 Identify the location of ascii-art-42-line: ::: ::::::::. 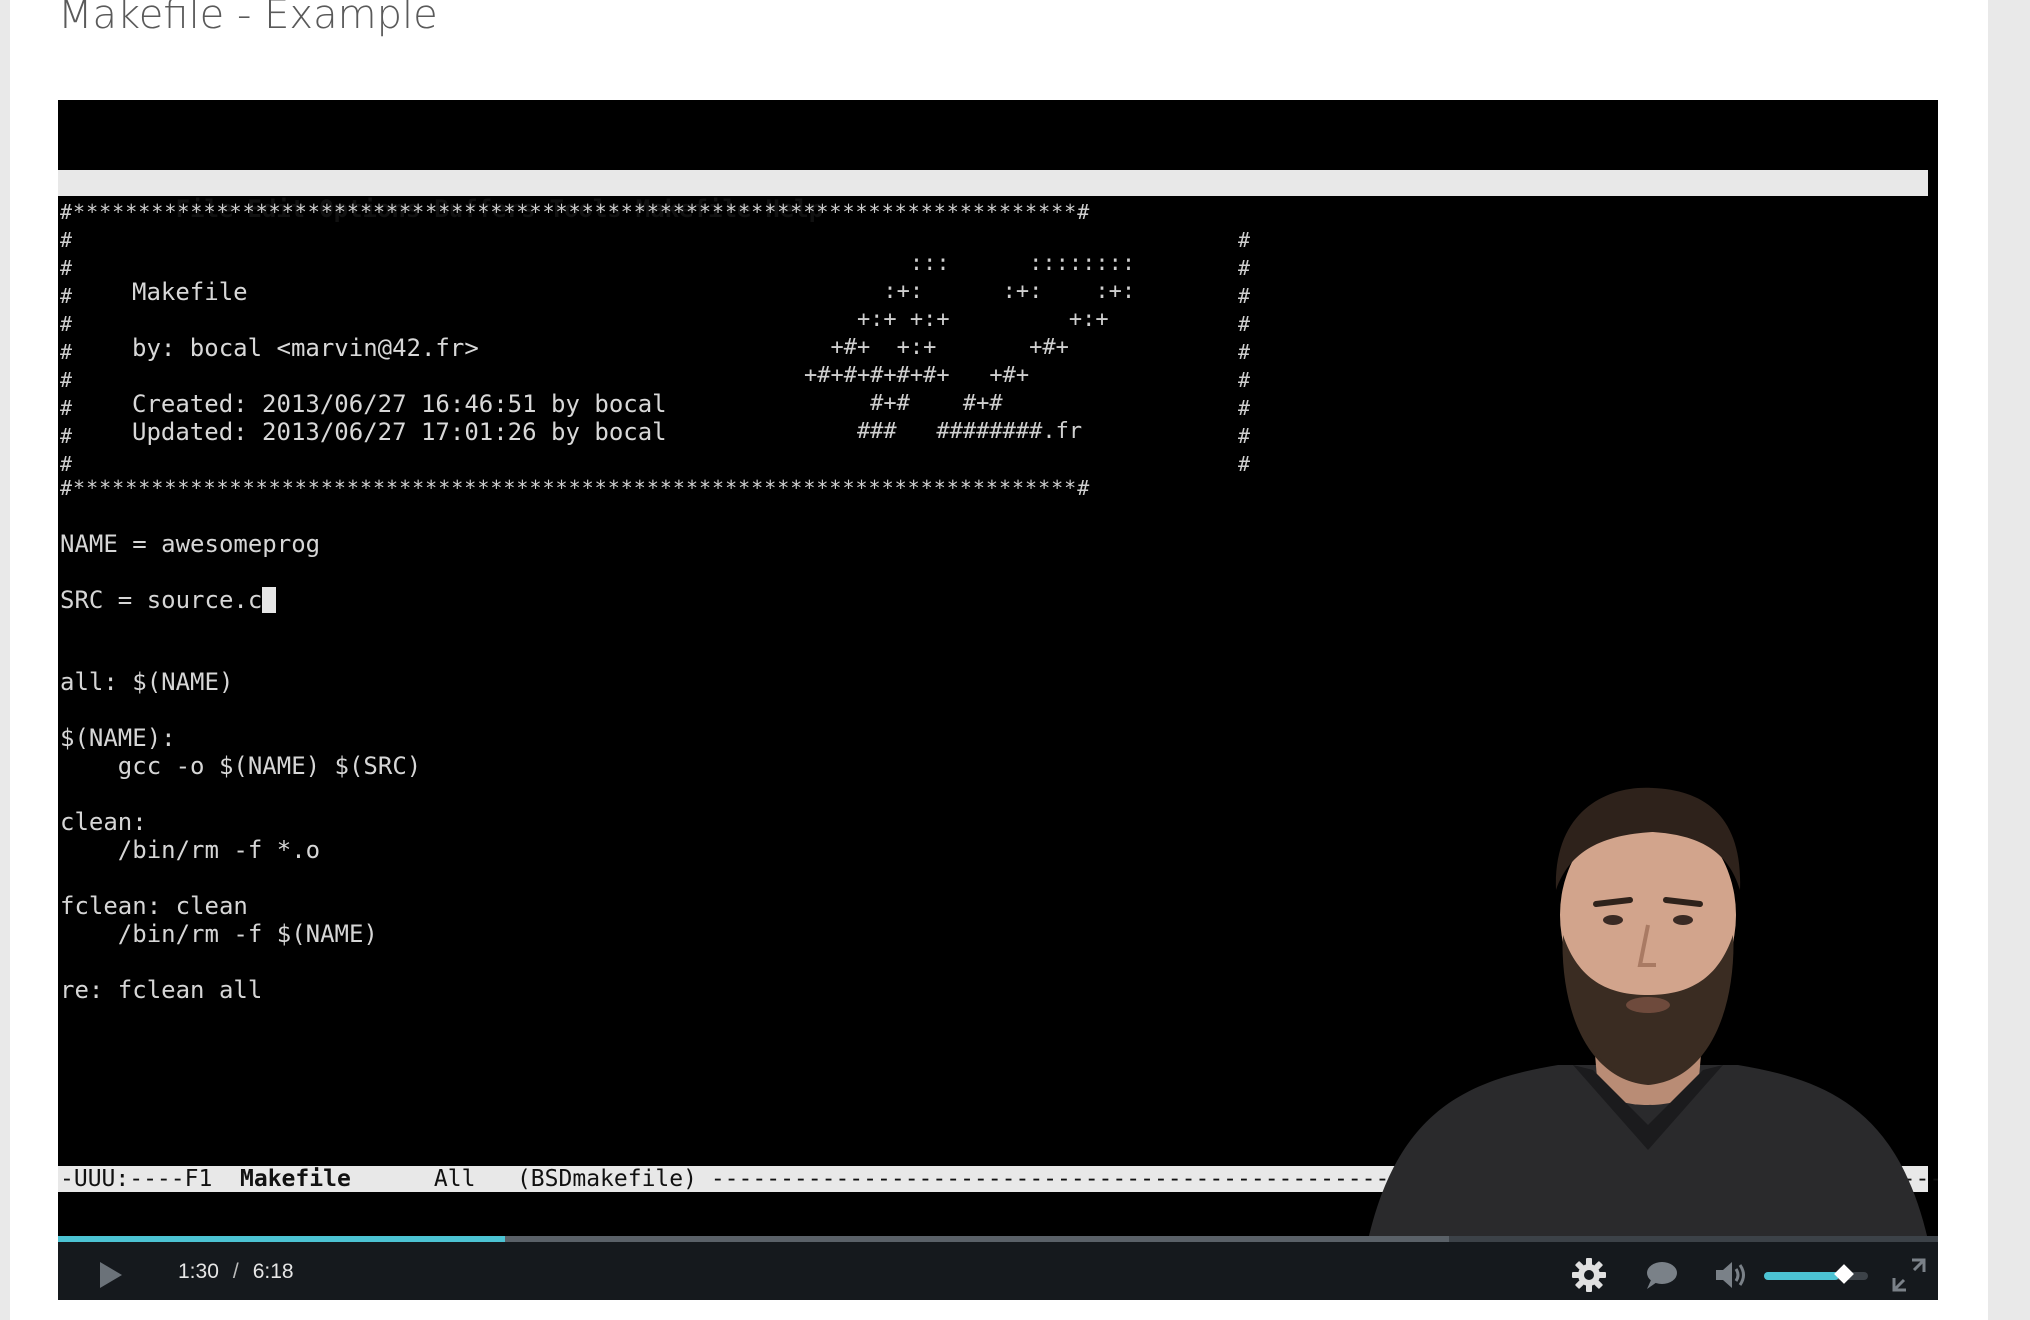
(917, 263).